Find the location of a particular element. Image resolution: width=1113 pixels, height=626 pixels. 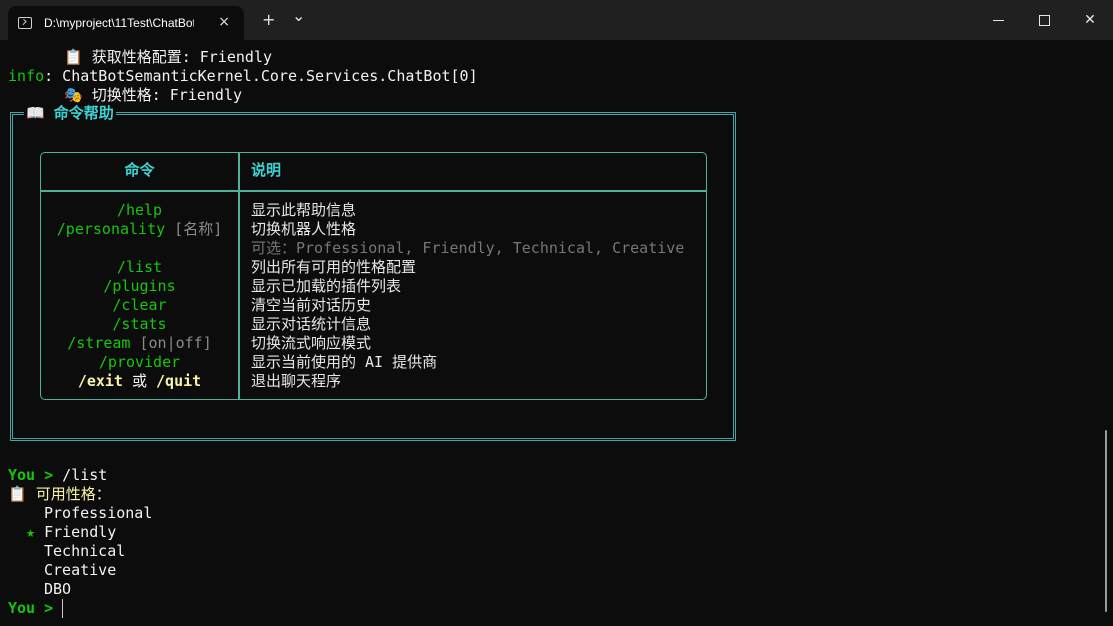

cmd-list: /list is located at coordinates (139, 267).